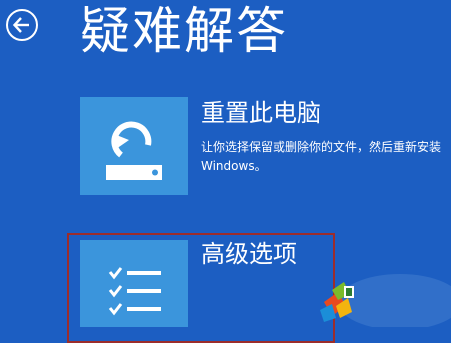 The width and height of the screenshot is (451, 343). I want to click on reset-option-title: 重置此电脑, so click(261, 113).